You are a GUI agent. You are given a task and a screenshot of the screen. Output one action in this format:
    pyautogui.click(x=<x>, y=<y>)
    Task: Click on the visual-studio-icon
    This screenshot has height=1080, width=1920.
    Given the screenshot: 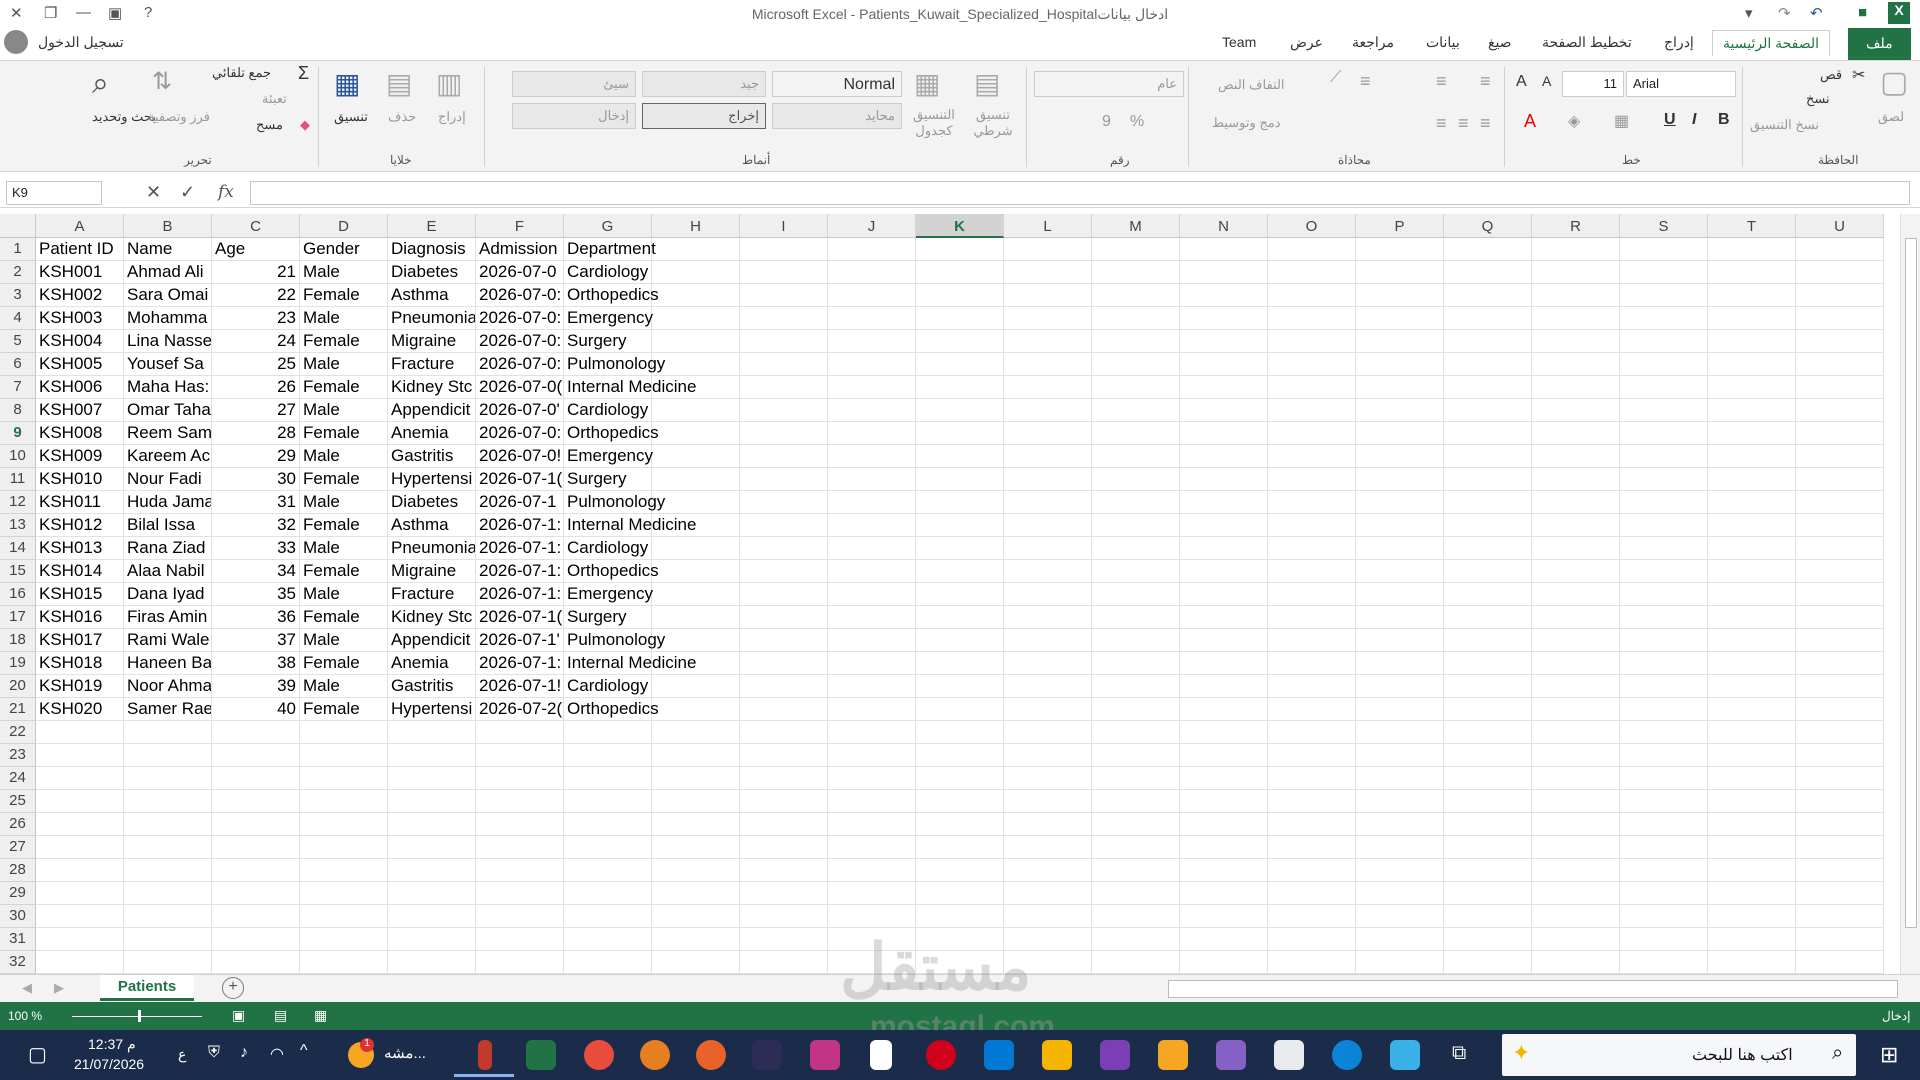 What is the action you would take?
    pyautogui.click(x=1115, y=1055)
    